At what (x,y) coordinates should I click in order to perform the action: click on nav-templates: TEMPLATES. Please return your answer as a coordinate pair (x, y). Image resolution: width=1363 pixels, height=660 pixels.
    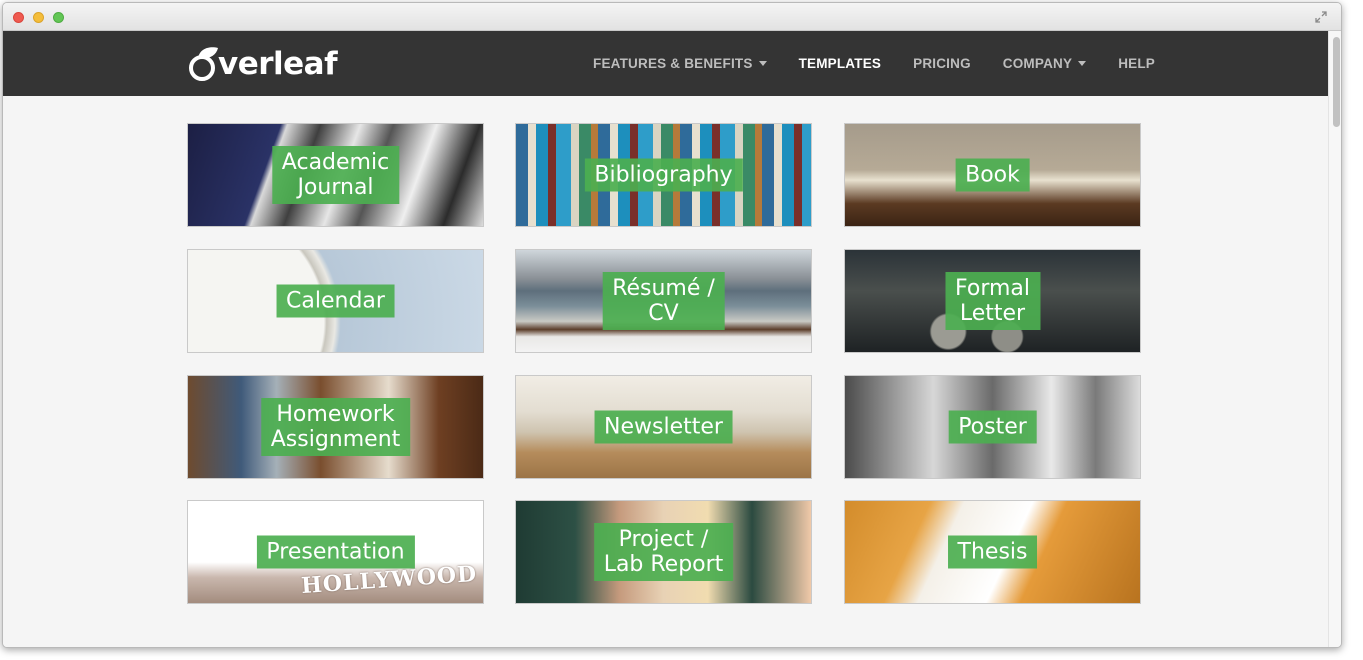
    Looking at the image, I should click on (840, 63).